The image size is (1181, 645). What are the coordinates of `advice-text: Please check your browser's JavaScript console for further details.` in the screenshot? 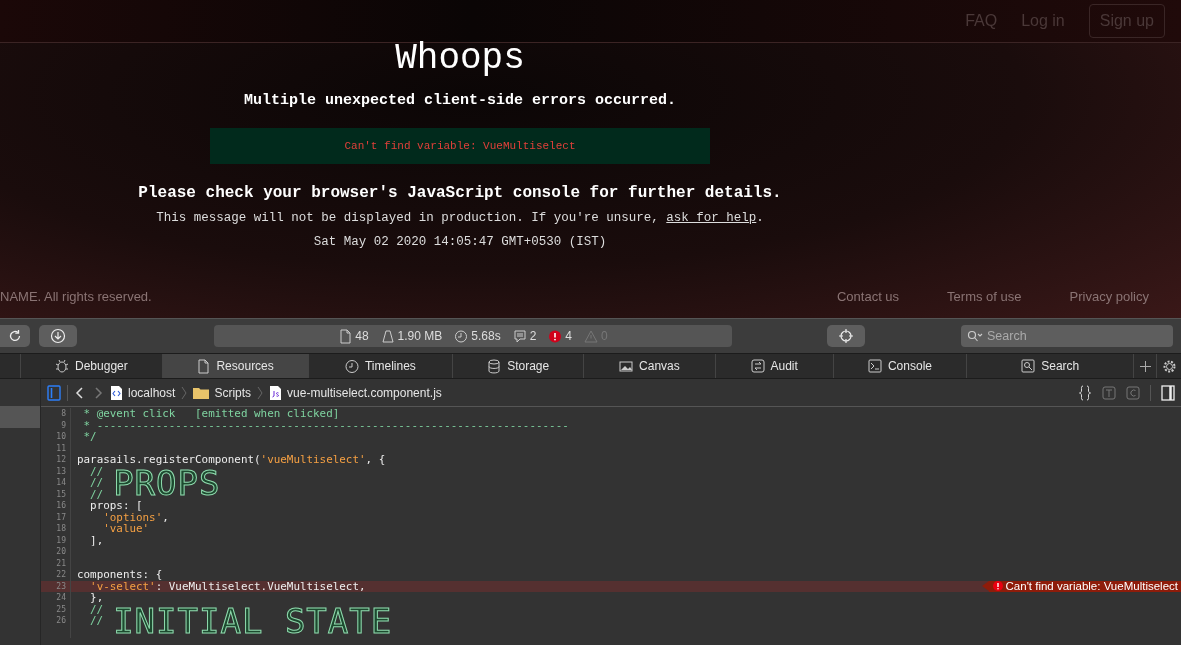 It's located at (460, 193).